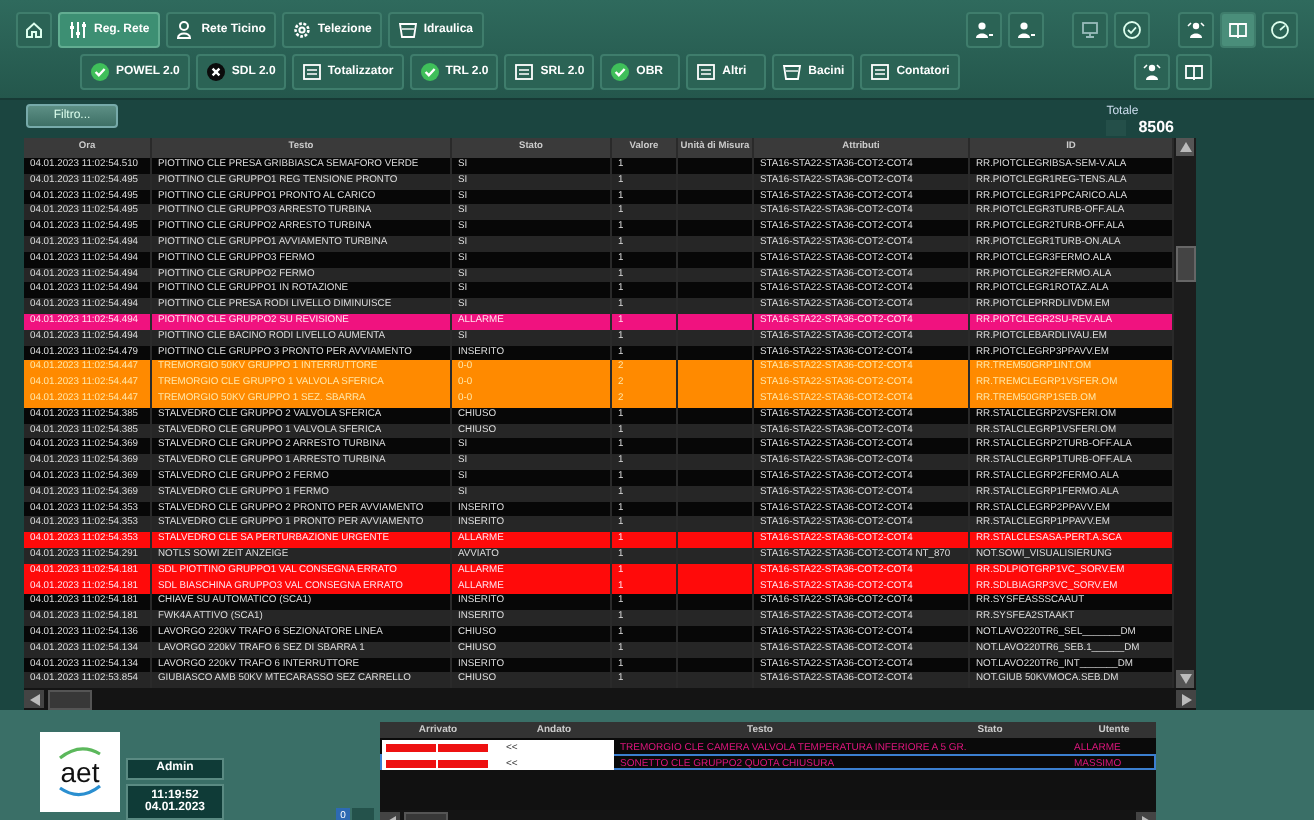 The width and height of the screenshot is (1314, 820). What do you see at coordinates (440, 748) in the screenshot?
I see `arrival-bar-drawing` at bounding box center [440, 748].